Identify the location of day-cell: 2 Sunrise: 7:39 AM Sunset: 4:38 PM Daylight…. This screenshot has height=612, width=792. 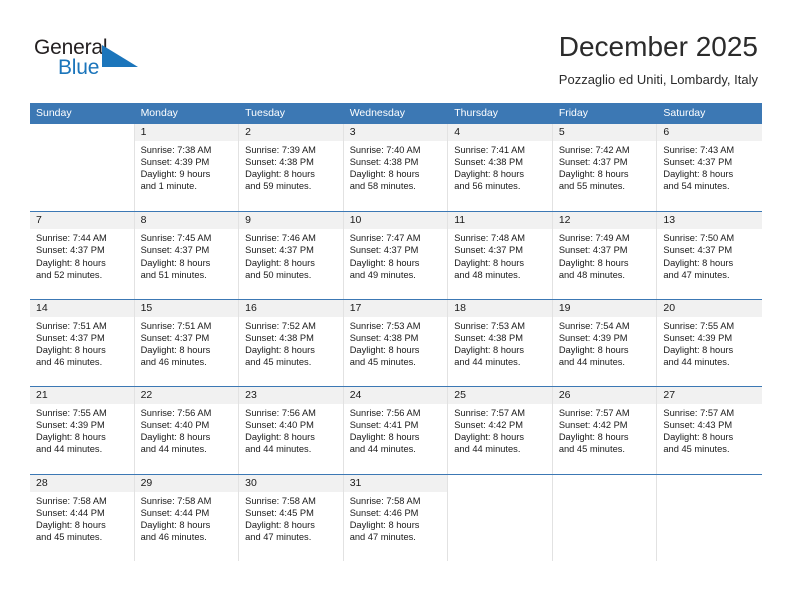
(291, 168).